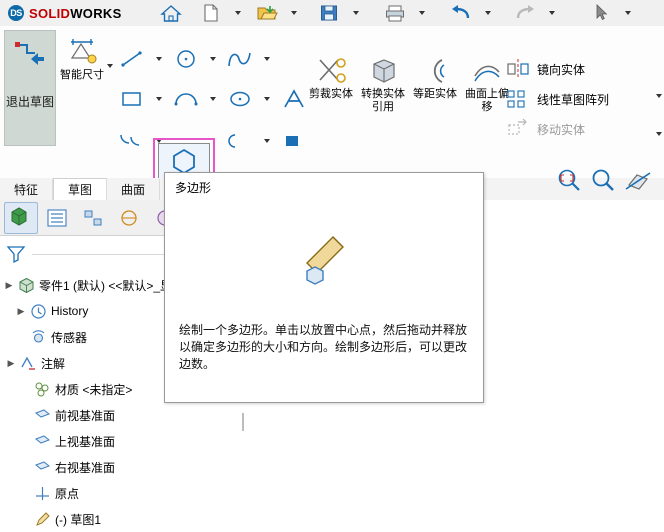  Describe the element at coordinates (487, 13) in the screenshot. I see `undo-dropdown` at that location.